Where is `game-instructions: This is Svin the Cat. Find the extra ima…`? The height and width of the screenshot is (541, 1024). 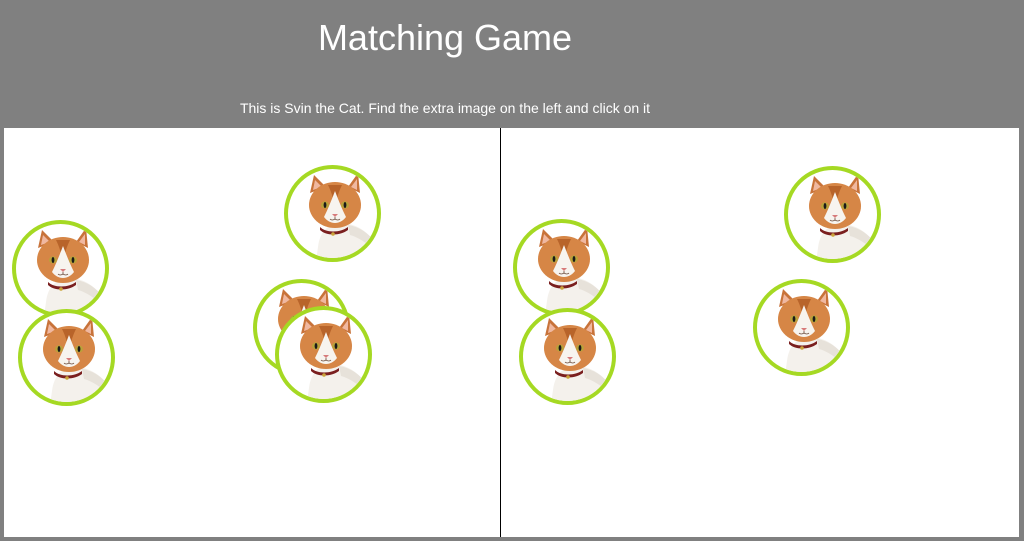 game-instructions: This is Svin the Cat. Find the extra ima… is located at coordinates (445, 108).